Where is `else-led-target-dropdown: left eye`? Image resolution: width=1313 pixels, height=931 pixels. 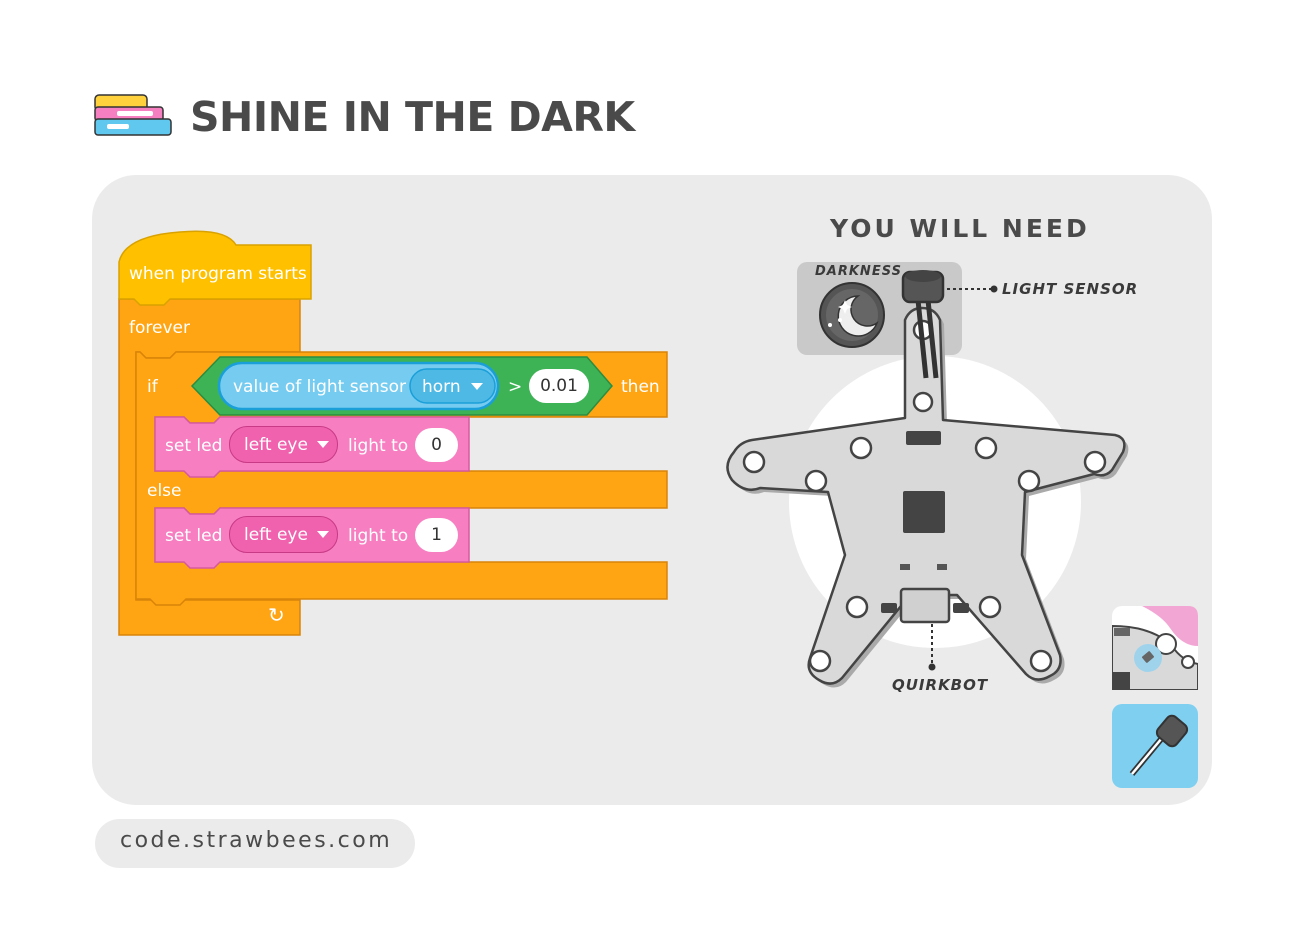
else-led-target-dropdown: left eye is located at coordinates (283, 534).